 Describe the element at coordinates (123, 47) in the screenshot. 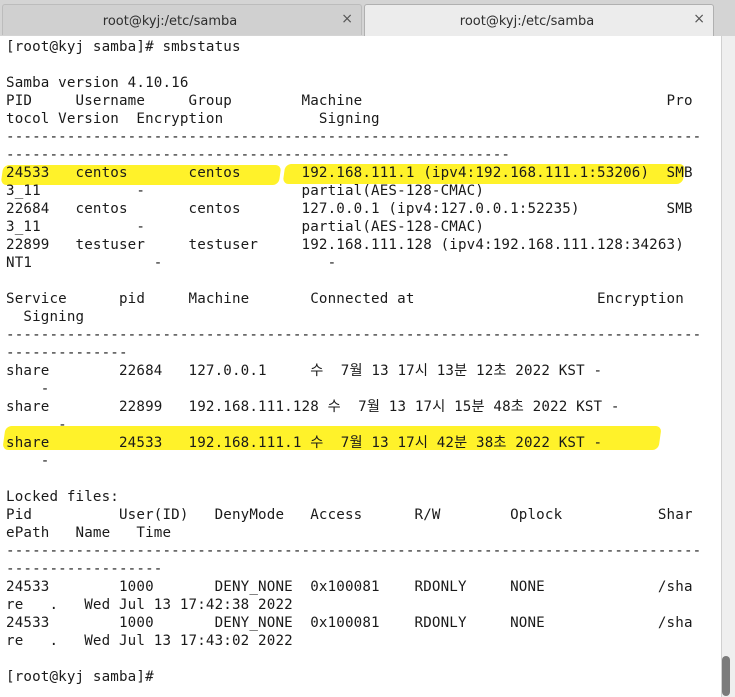

I see `terminal-line: [root@kyj samba]# smbstatus` at that location.